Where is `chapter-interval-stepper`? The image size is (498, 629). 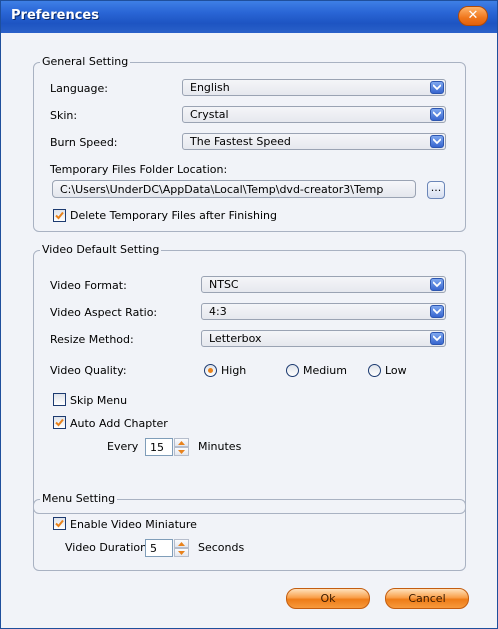
chapter-interval-stepper is located at coordinates (181, 447).